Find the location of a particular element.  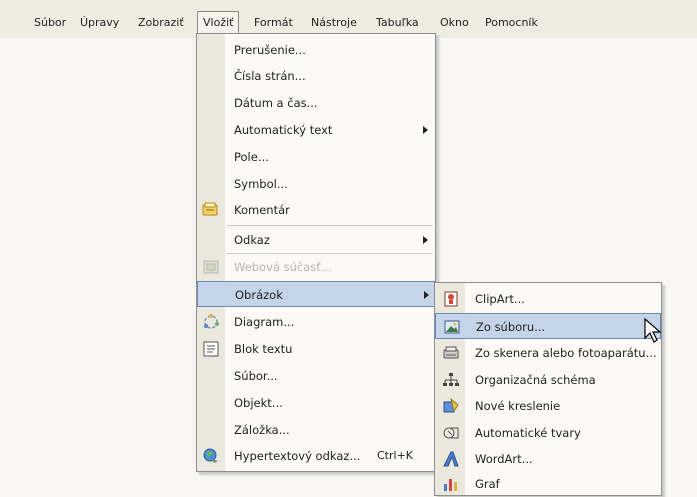

insert-comment-item: Komentár is located at coordinates (316, 210).